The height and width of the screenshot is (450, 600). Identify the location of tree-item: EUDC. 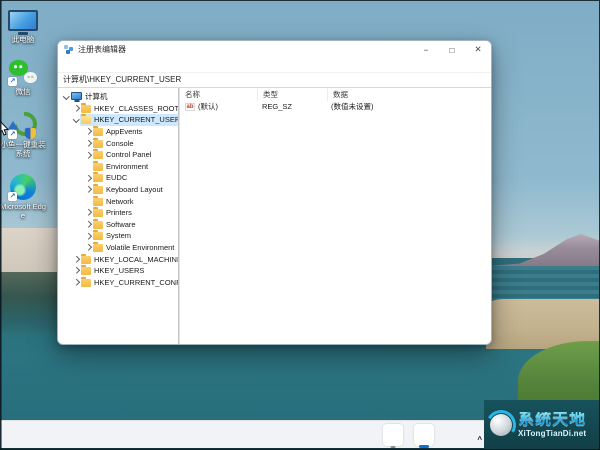
(118, 178).